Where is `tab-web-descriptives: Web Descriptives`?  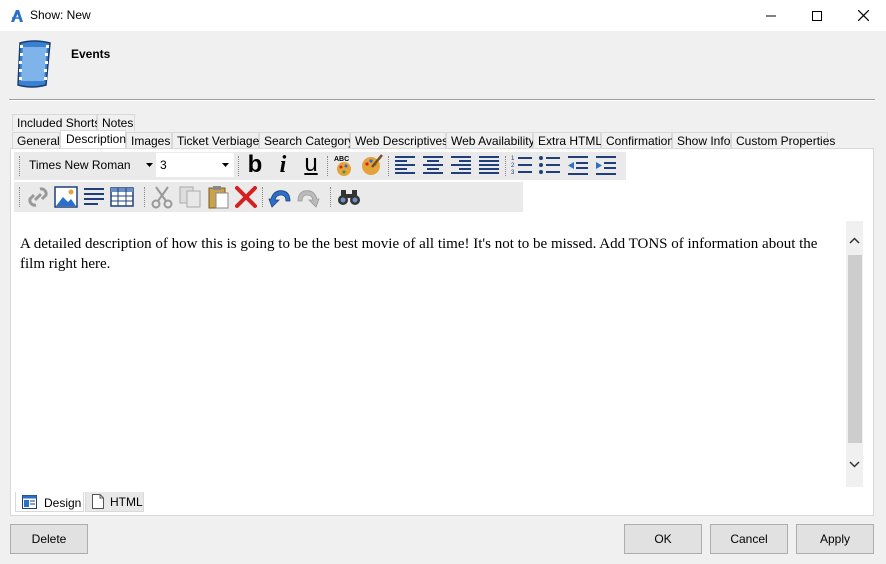 tab-web-descriptives: Web Descriptives is located at coordinates (399, 140).